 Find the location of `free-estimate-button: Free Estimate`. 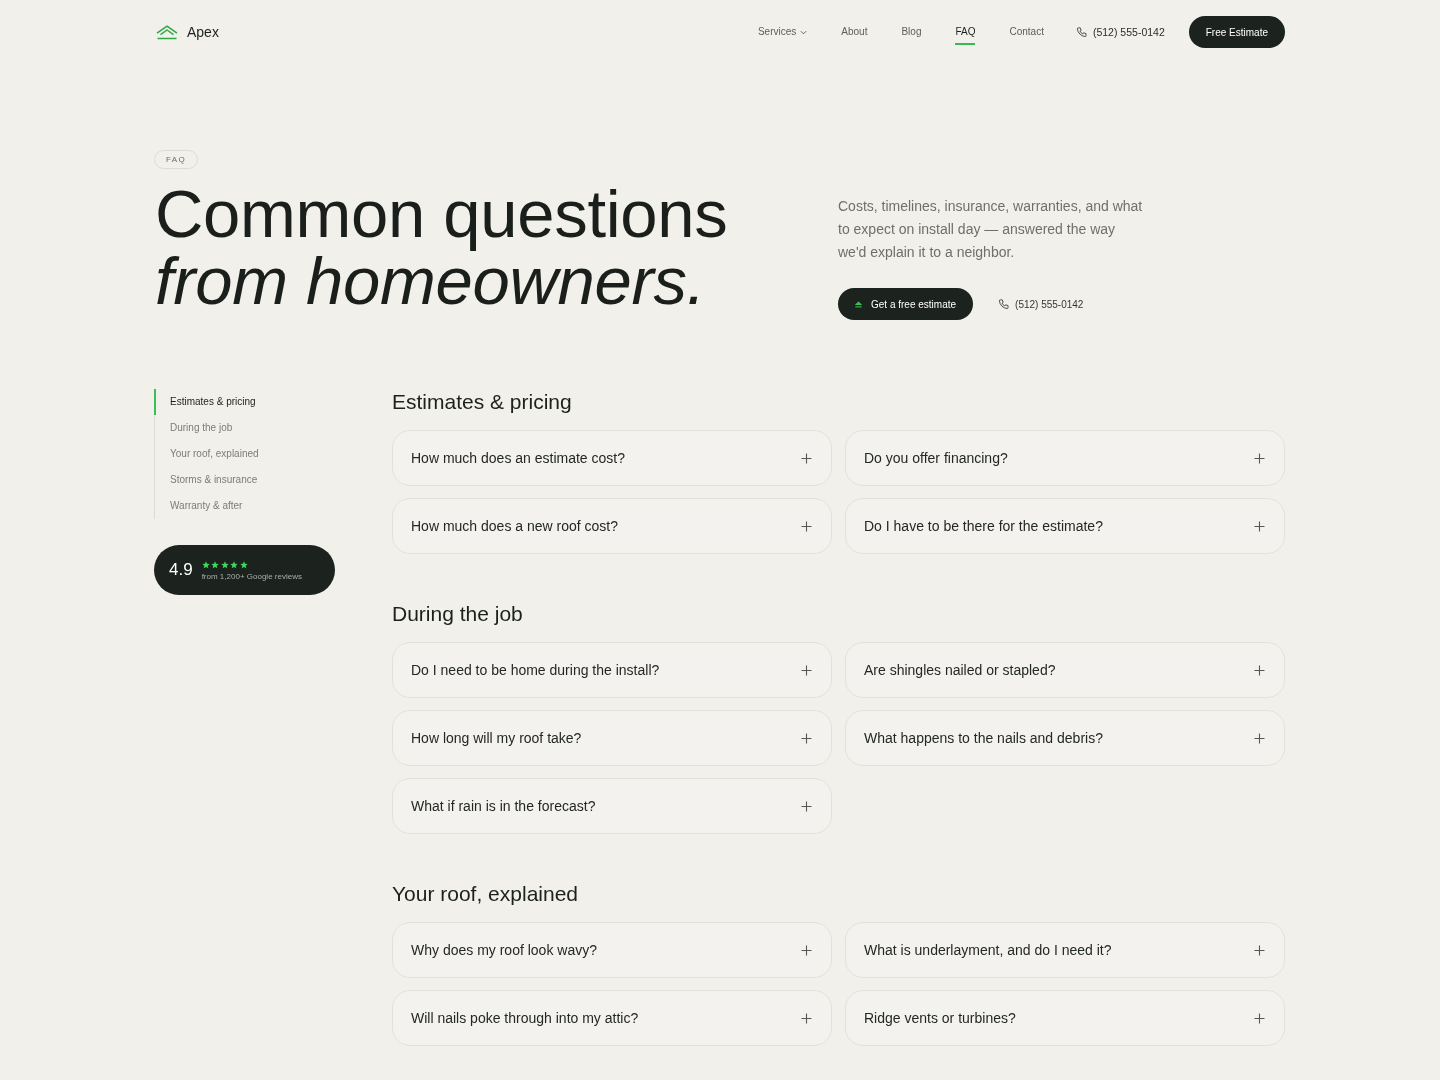

free-estimate-button: Free Estimate is located at coordinates (1236, 32).